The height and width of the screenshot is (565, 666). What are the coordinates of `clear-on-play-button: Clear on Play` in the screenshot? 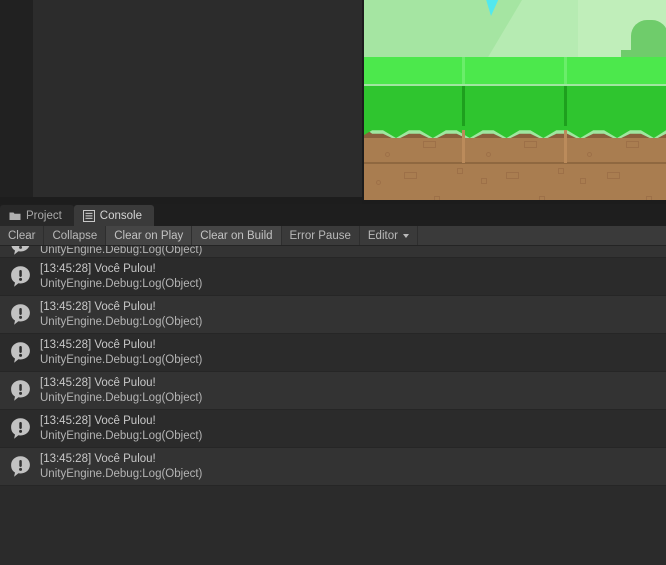 It's located at (149, 235).